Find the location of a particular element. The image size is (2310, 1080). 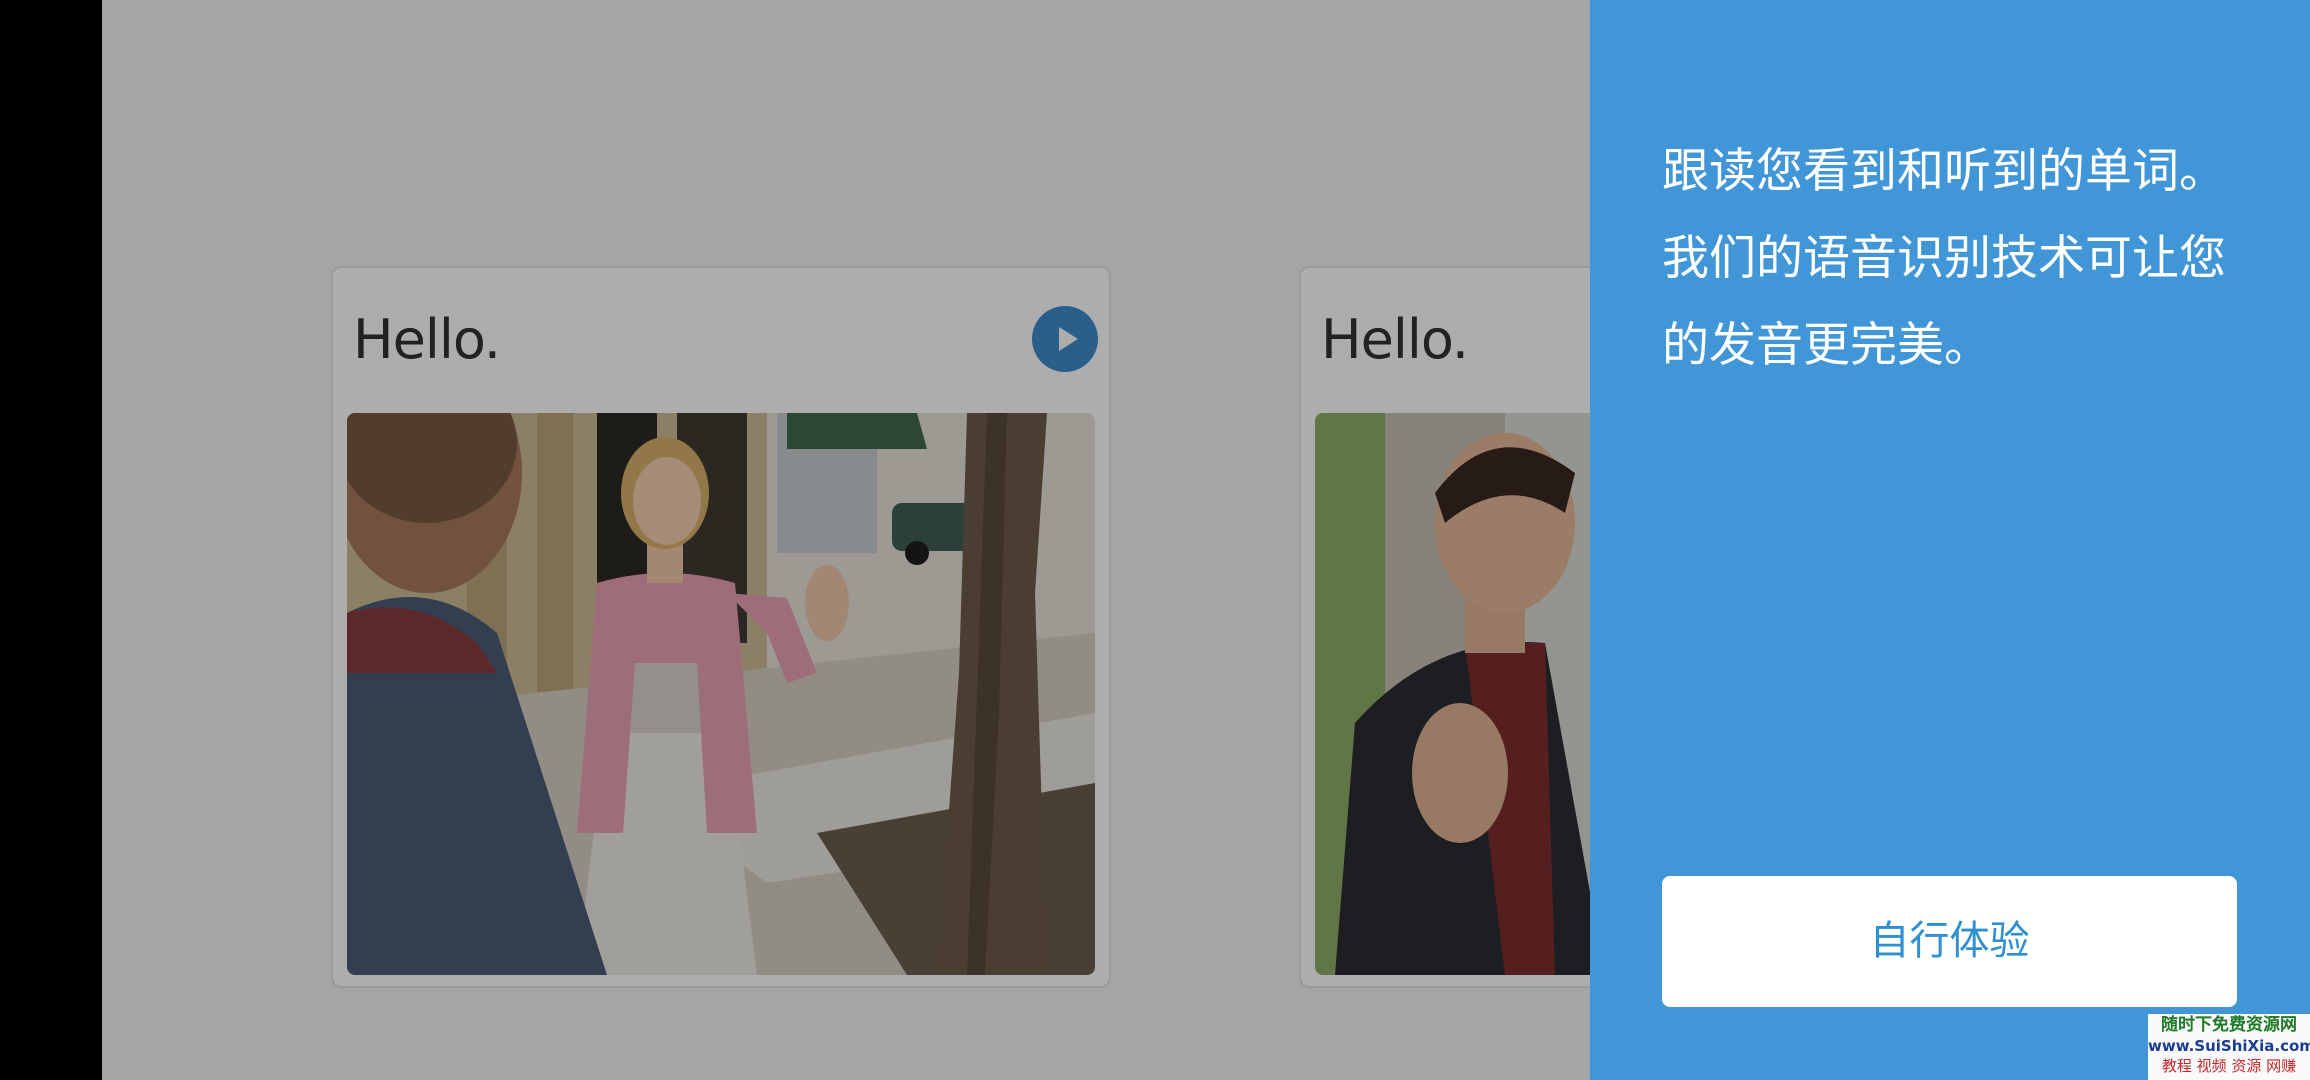

left-black-bar is located at coordinates (51, 540).